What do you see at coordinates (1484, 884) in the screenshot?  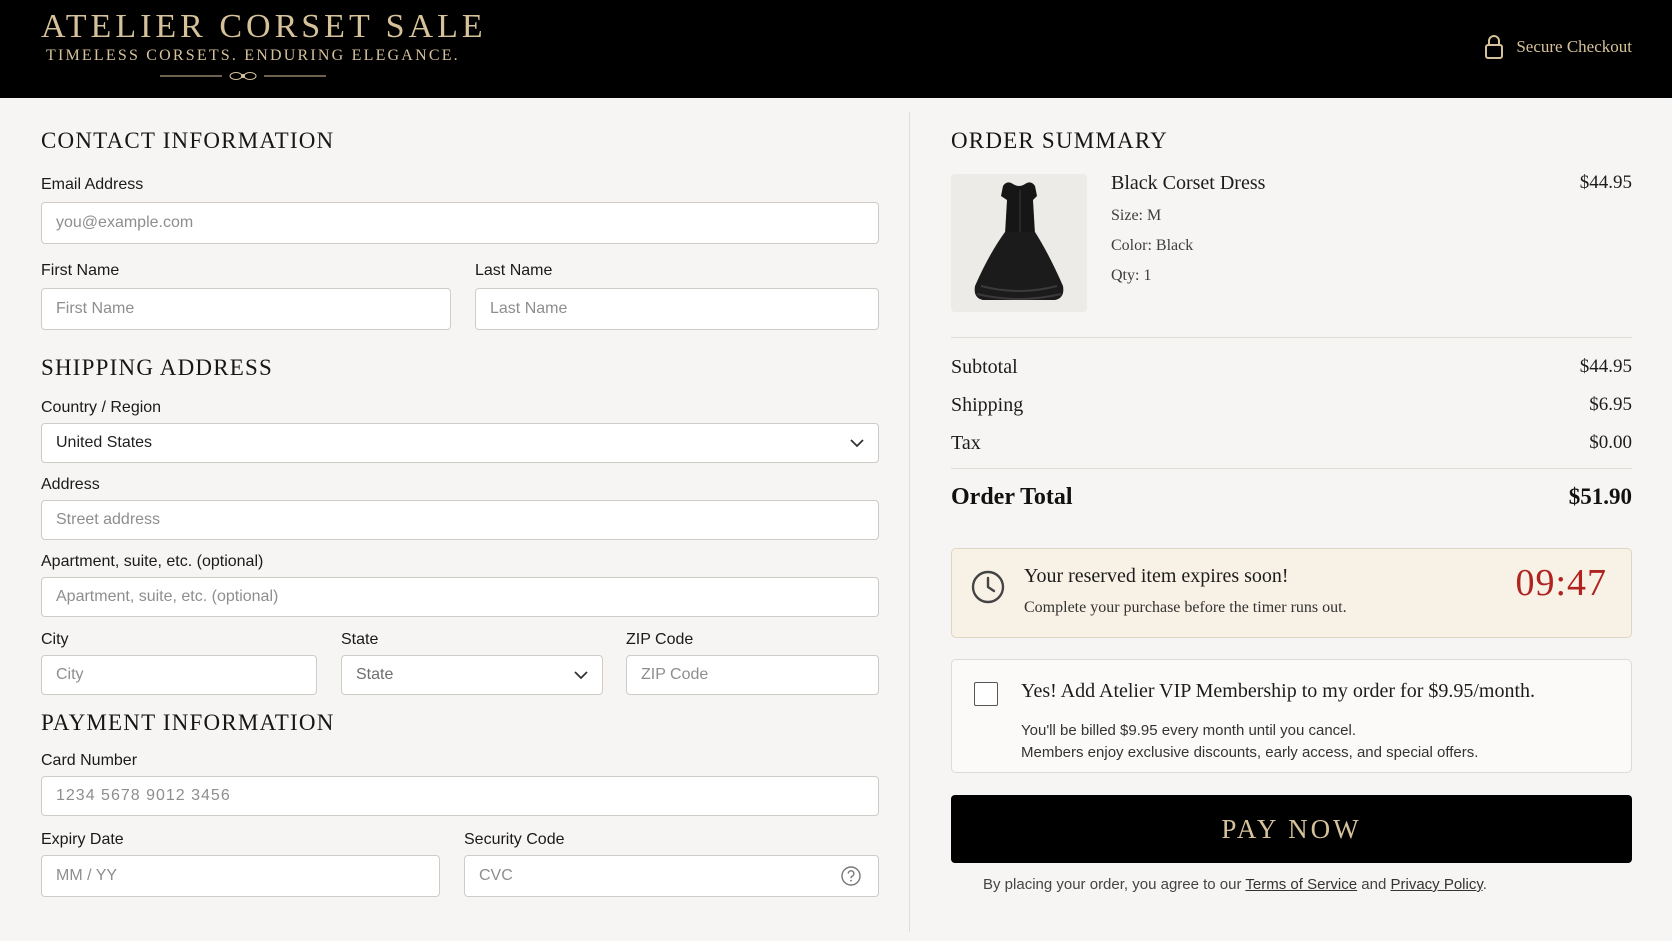 I see `legal-suffix: .` at bounding box center [1484, 884].